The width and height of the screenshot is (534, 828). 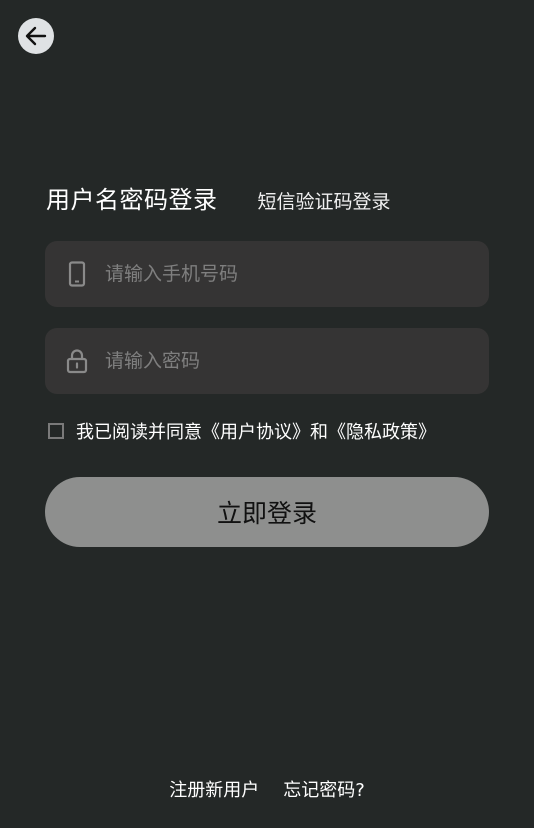 What do you see at coordinates (77, 361) in the screenshot?
I see `lock-icon` at bounding box center [77, 361].